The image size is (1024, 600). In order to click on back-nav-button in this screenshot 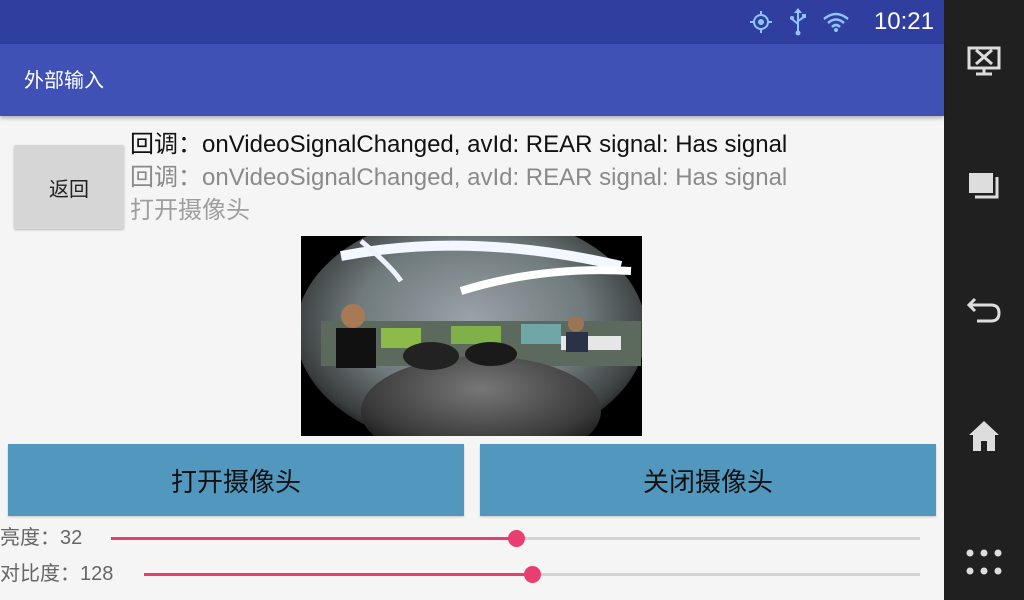, I will do `click(984, 312)`.